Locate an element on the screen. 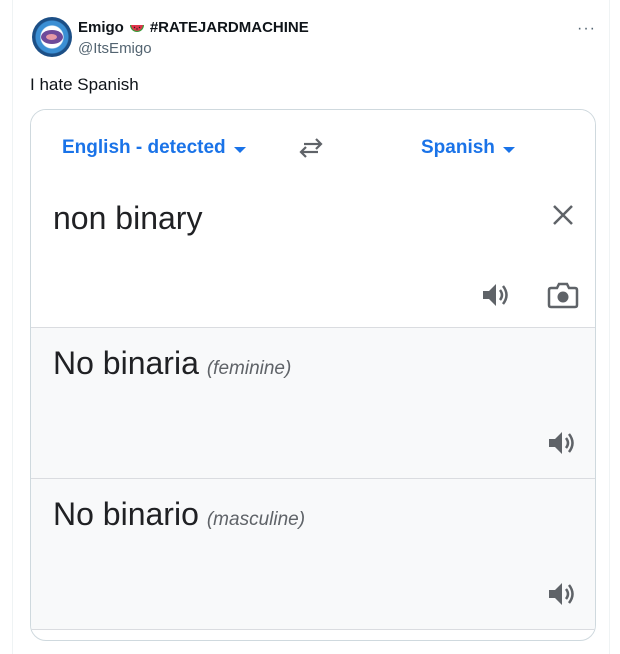  hashtag: #RATEJARDMACHINE is located at coordinates (229, 27).